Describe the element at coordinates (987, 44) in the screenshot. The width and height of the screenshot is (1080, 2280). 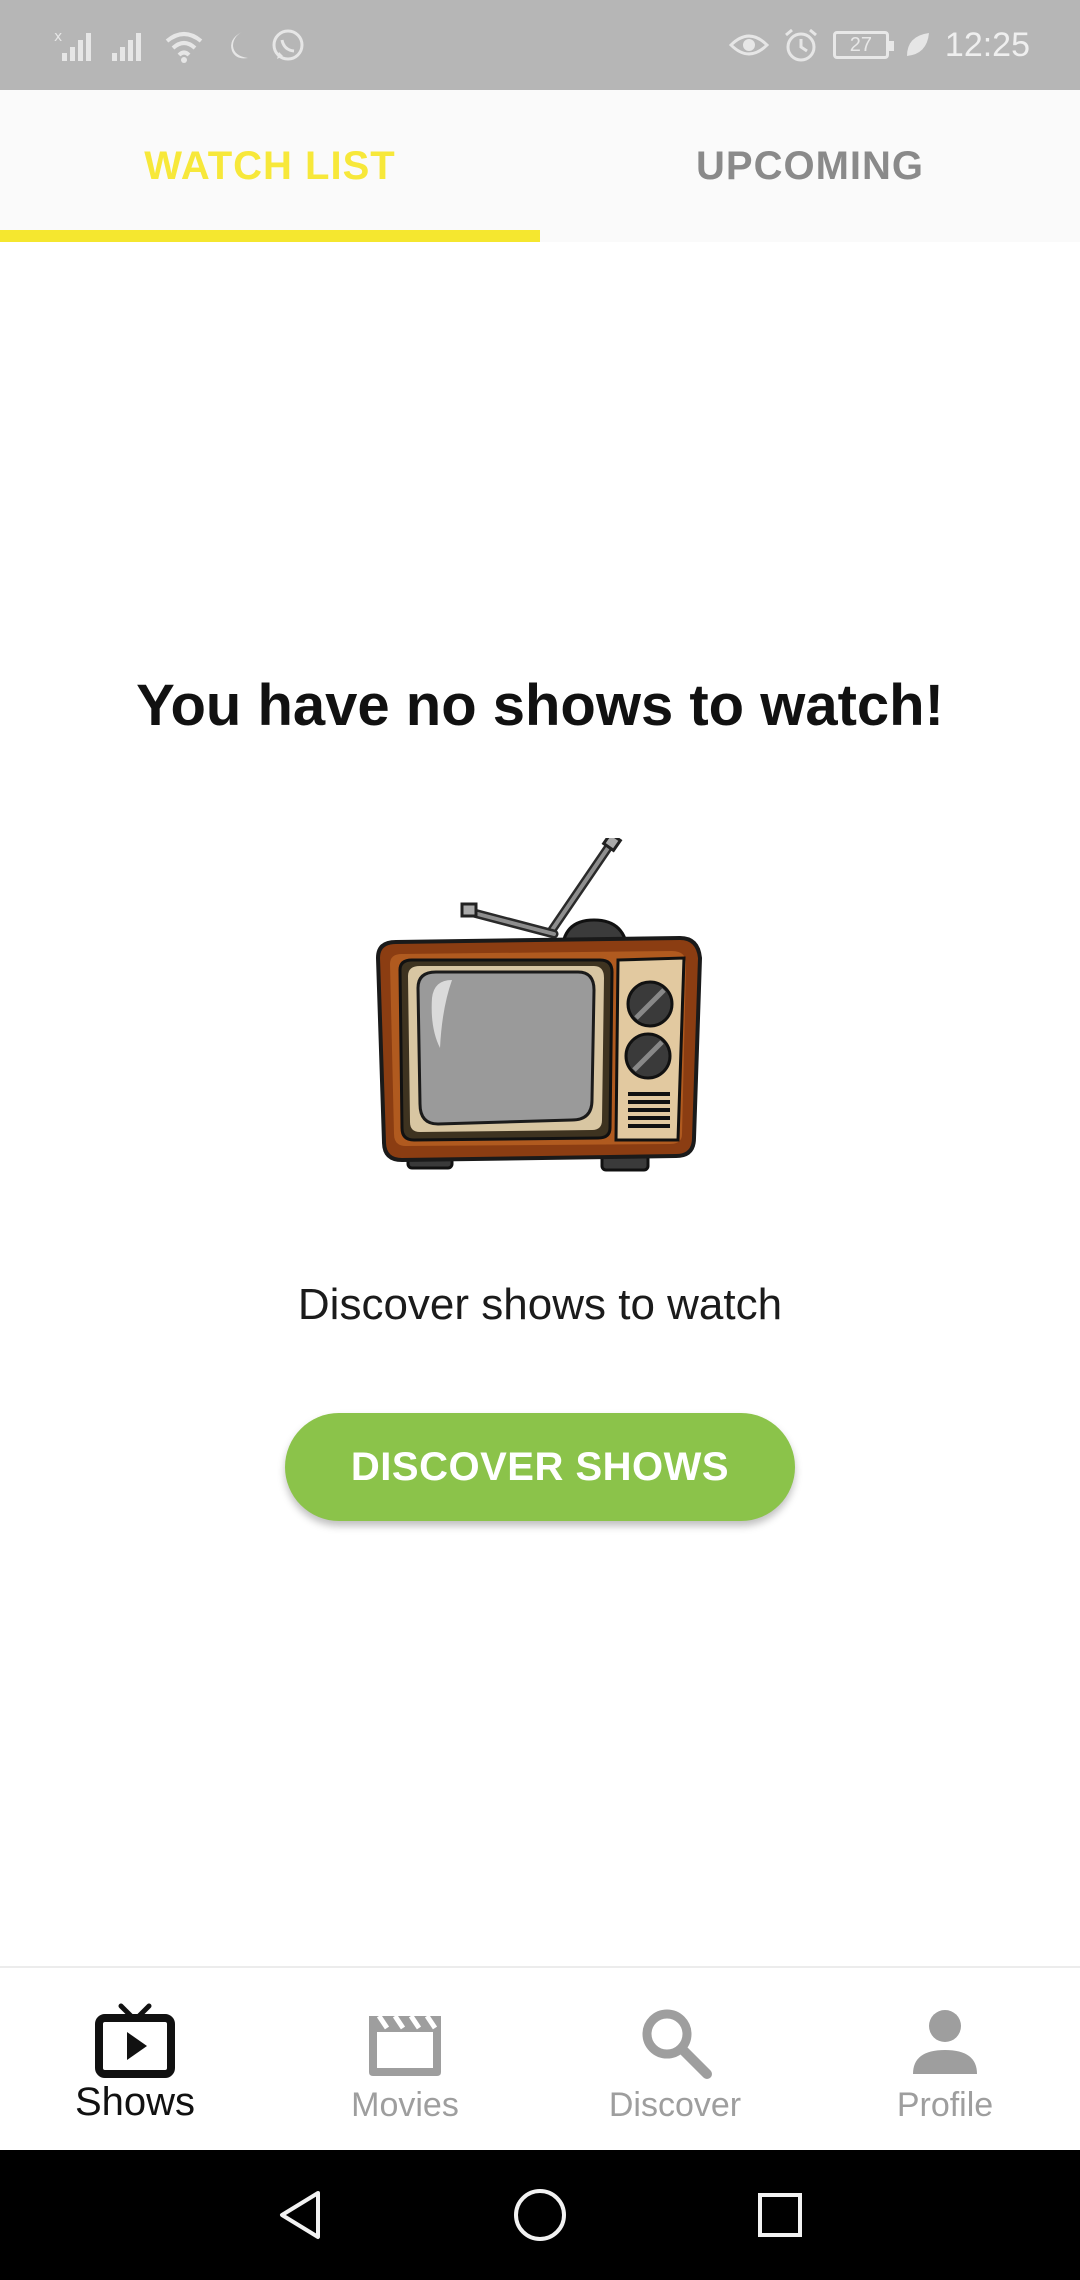
I see `status-time: 12:25` at that location.